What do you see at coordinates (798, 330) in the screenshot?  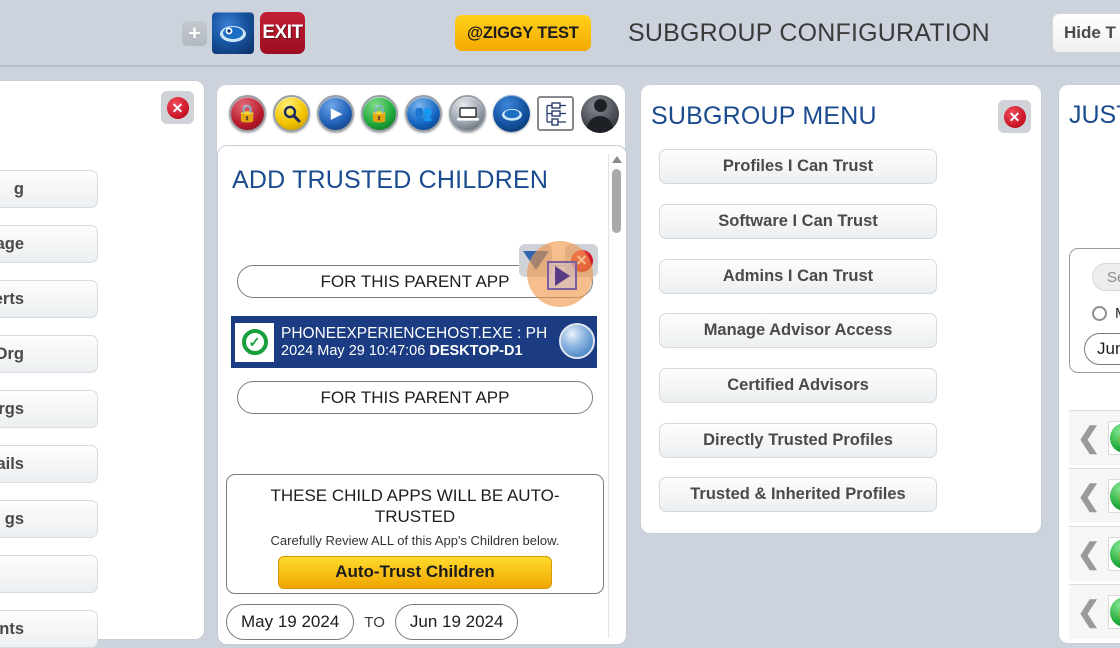 I see `sidebar-item-manage-advisor-access: Manage Advisor Access` at bounding box center [798, 330].